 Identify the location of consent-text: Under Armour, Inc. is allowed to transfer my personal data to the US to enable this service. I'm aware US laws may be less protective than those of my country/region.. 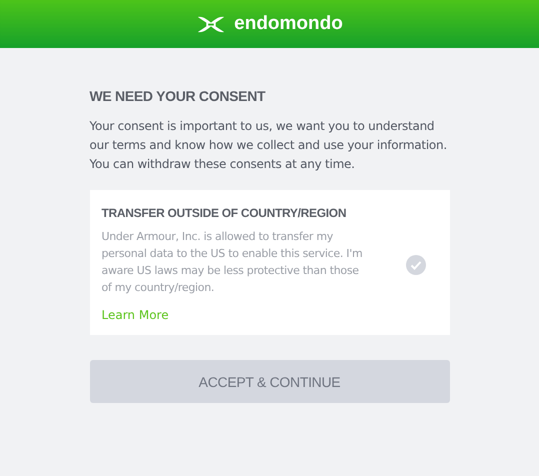
(233, 262).